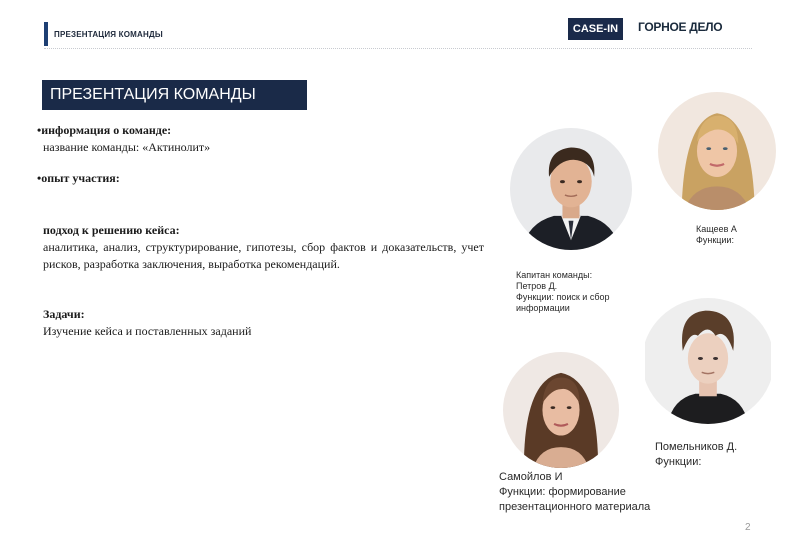 The height and width of the screenshot is (554, 800). I want to click on captain-role: Капитан команды:, so click(554, 275).